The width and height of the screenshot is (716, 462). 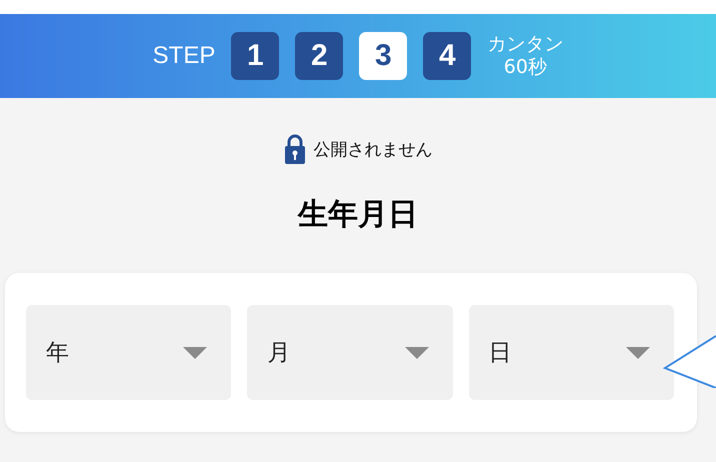 What do you see at coordinates (295, 149) in the screenshot?
I see `lock-icon` at bounding box center [295, 149].